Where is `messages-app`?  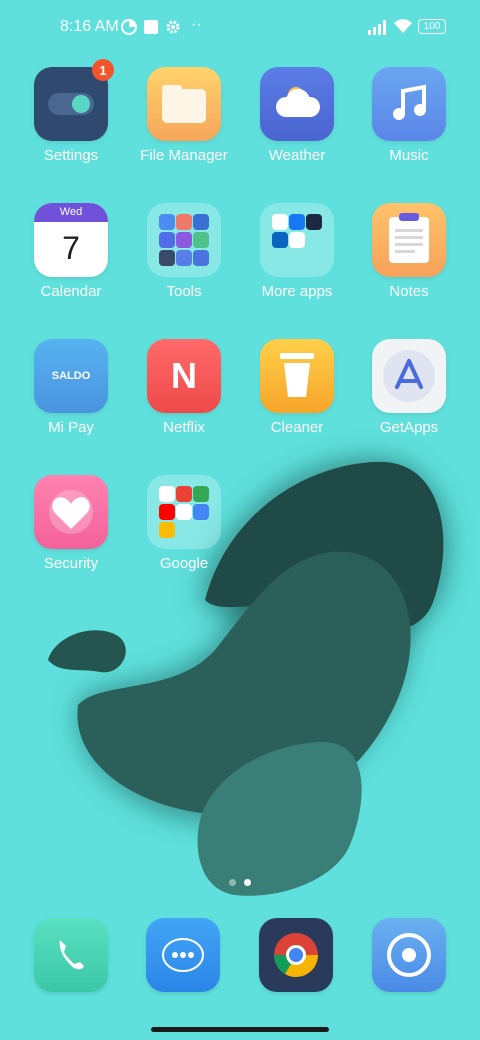 messages-app is located at coordinates (183, 955).